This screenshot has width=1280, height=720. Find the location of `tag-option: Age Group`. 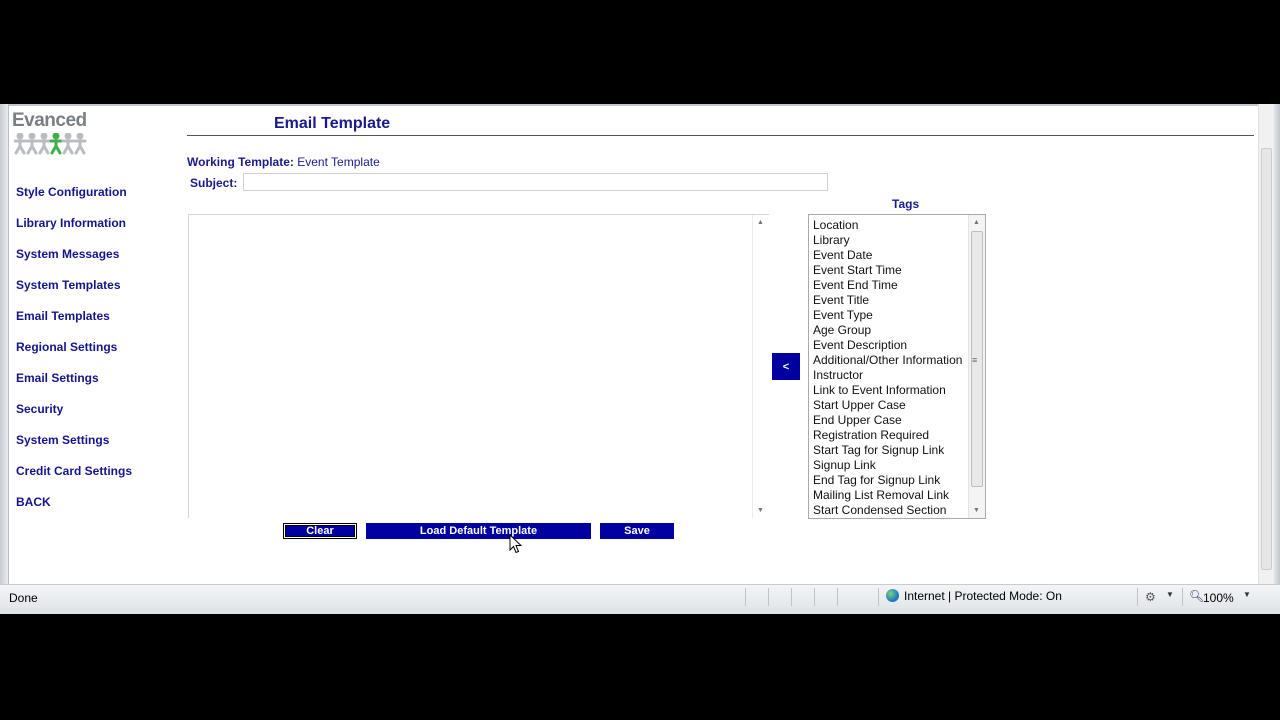

tag-option: Age Group is located at coordinates (887, 330).